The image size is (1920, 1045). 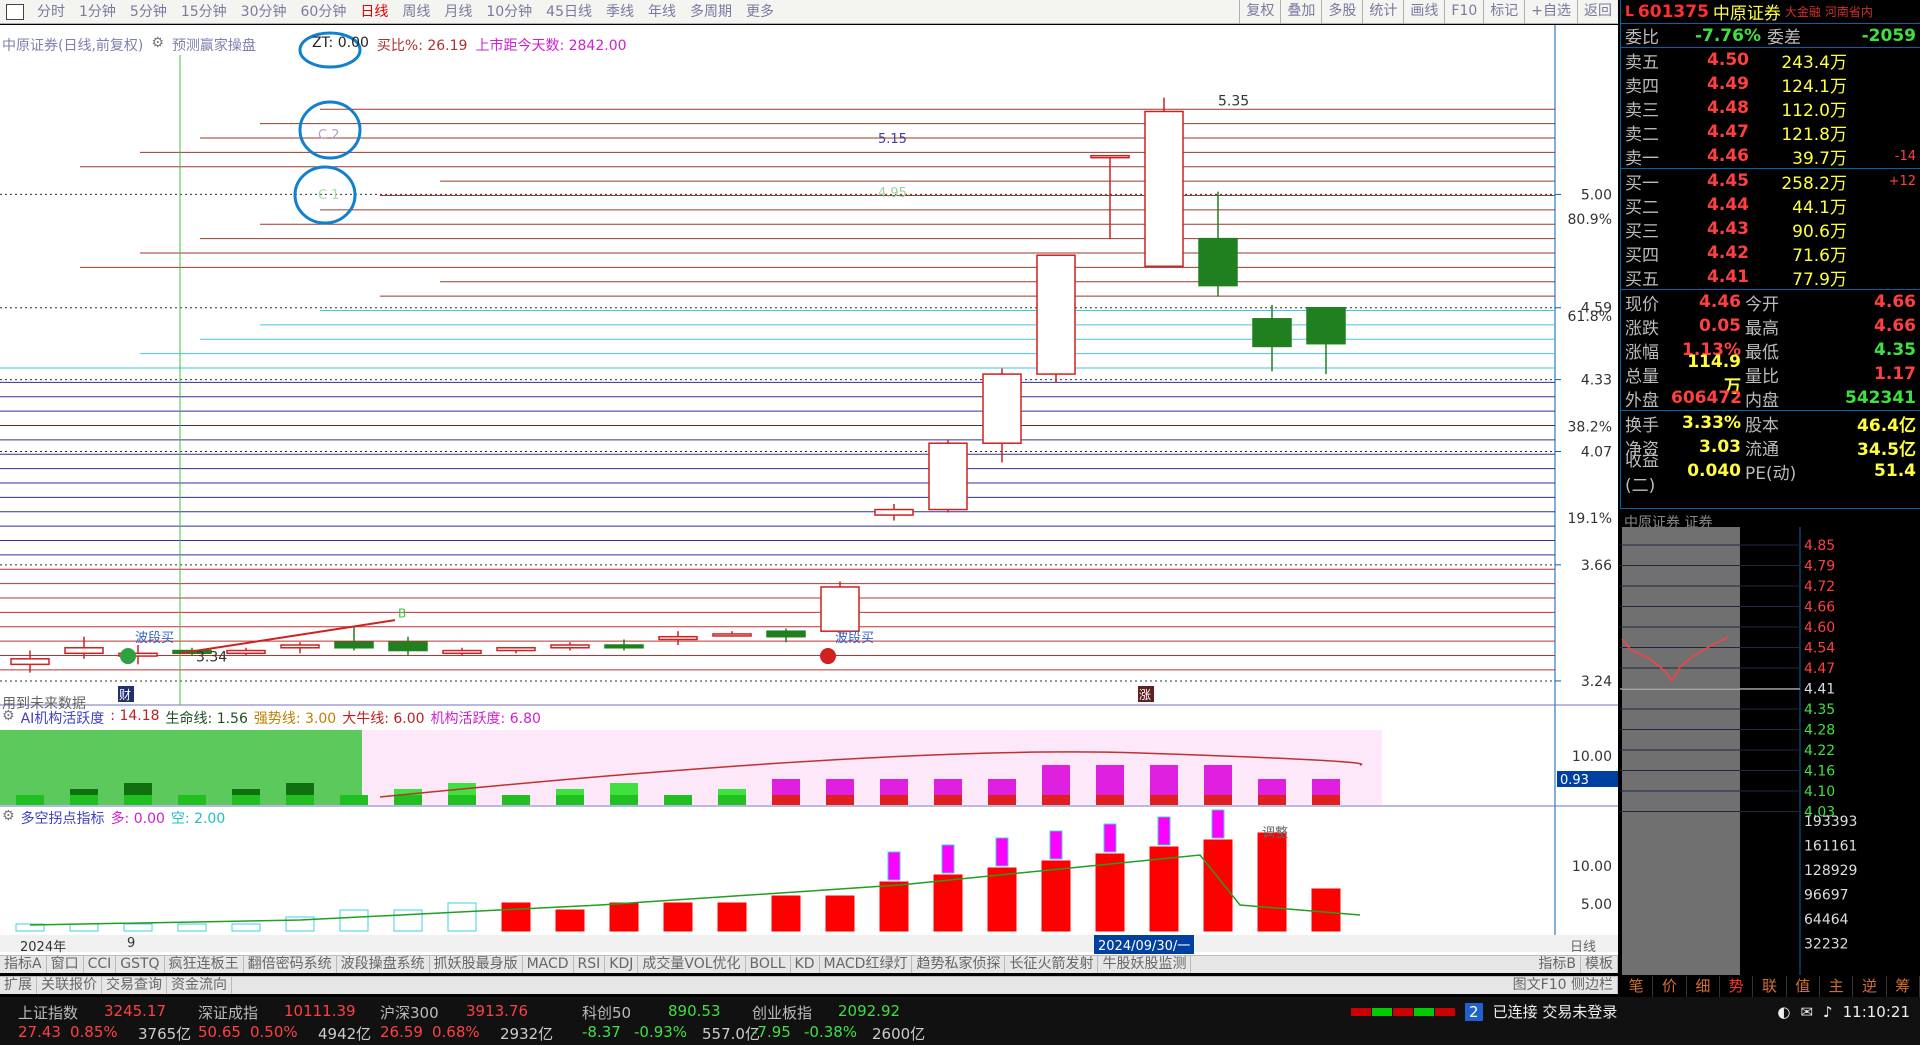 I want to click on mini-tab: 细, so click(x=1703, y=986).